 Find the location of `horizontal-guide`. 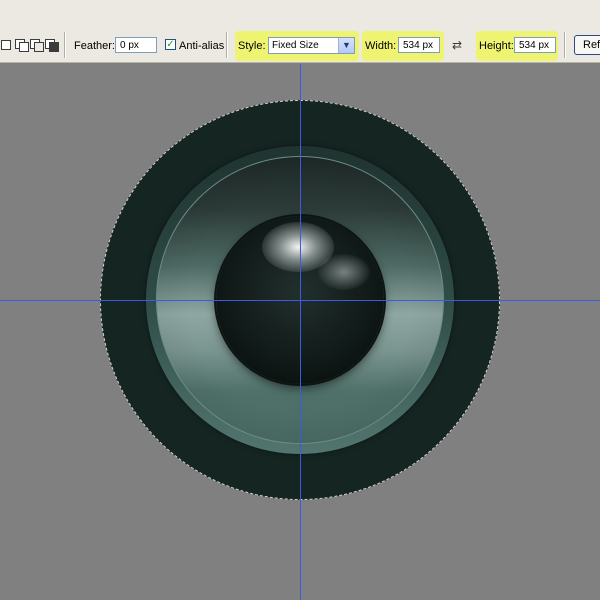

horizontal-guide is located at coordinates (300, 300).